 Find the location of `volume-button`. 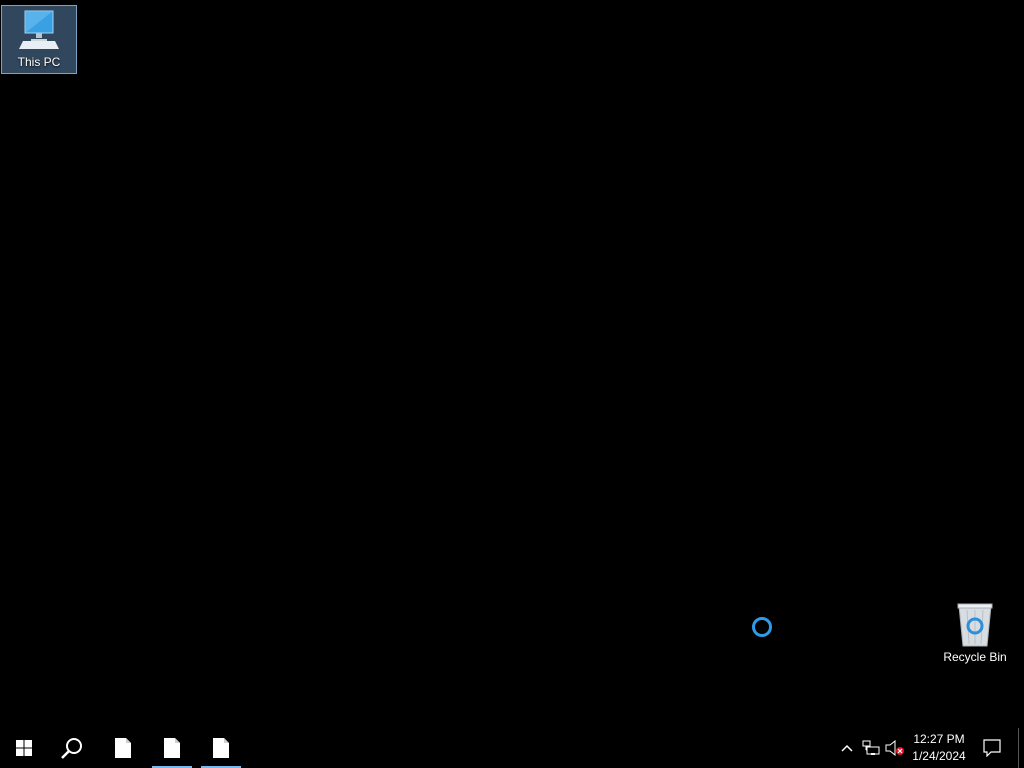

volume-button is located at coordinates (895, 748).